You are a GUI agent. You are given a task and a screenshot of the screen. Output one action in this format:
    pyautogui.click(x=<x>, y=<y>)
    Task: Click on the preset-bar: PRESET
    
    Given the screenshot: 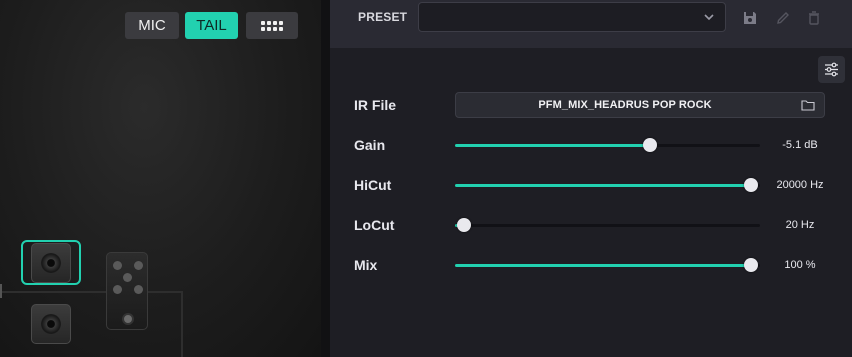 What is the action you would take?
    pyautogui.click(x=591, y=24)
    